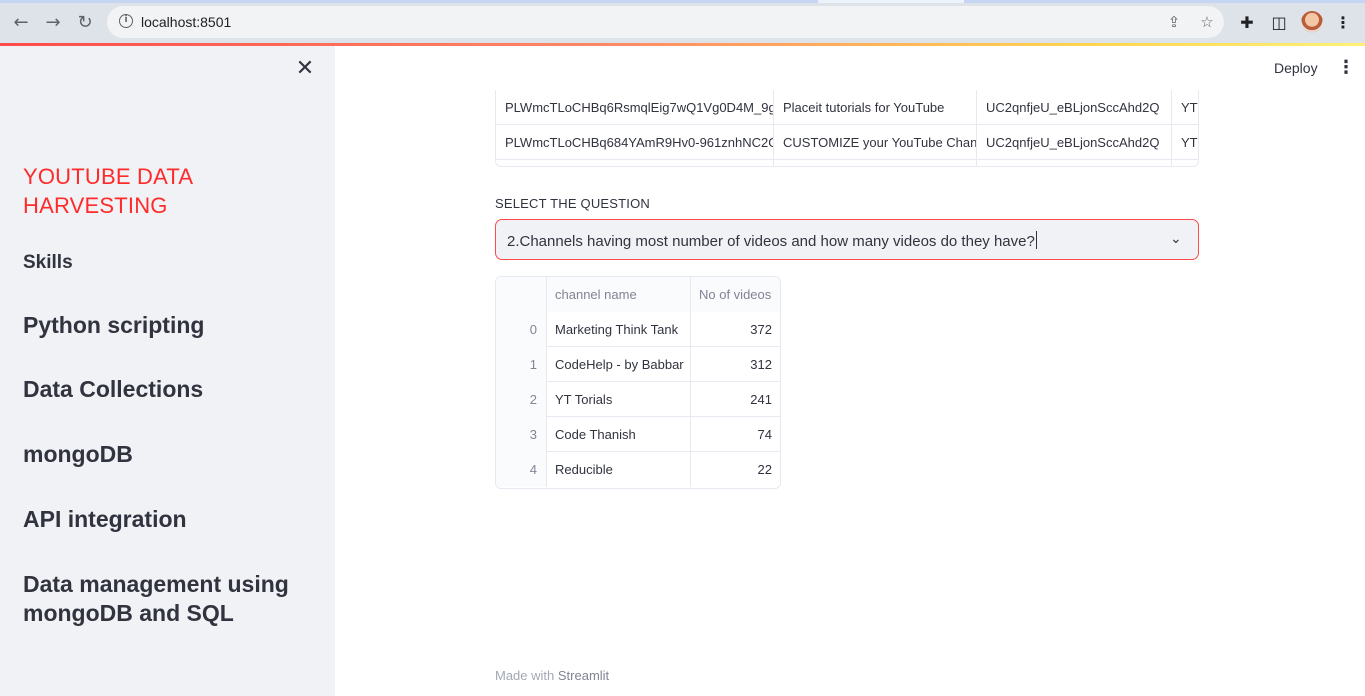 This screenshot has height=696, width=1365. Describe the element at coordinates (186, 22) in the screenshot. I see `url-text: localhost:8501` at that location.